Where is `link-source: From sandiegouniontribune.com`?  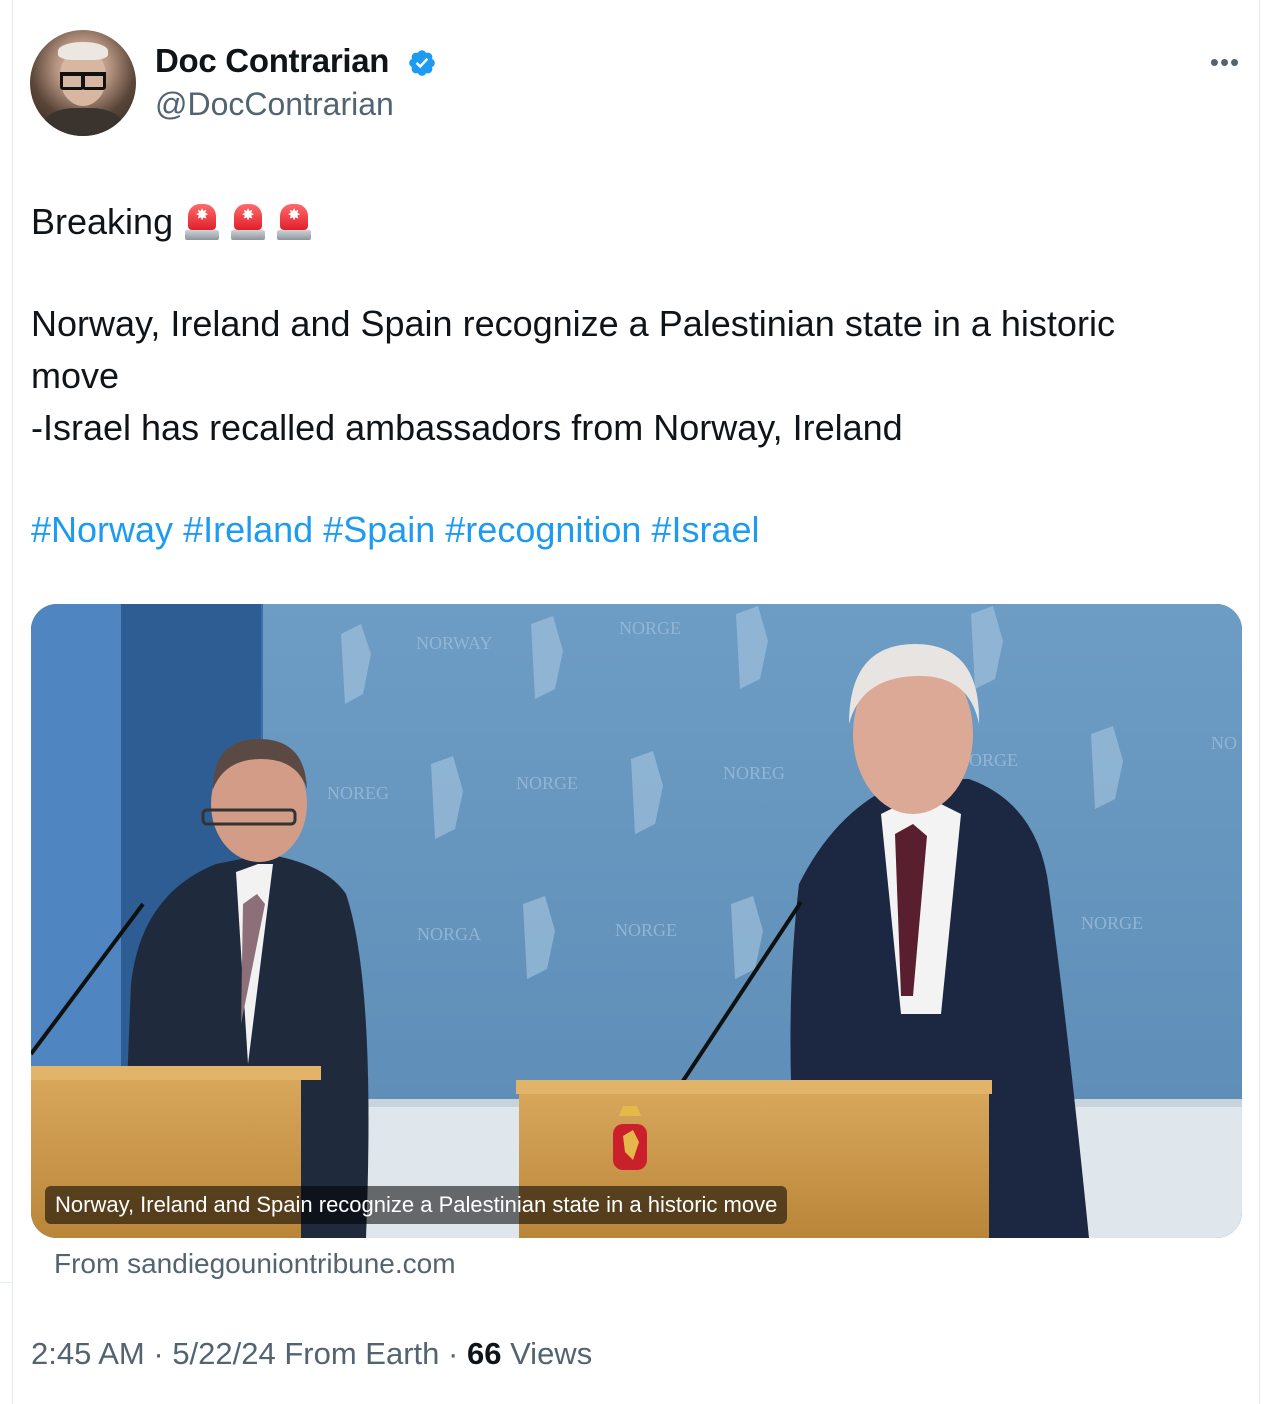
link-source: From sandiegouniontribune.com is located at coordinates (255, 1264).